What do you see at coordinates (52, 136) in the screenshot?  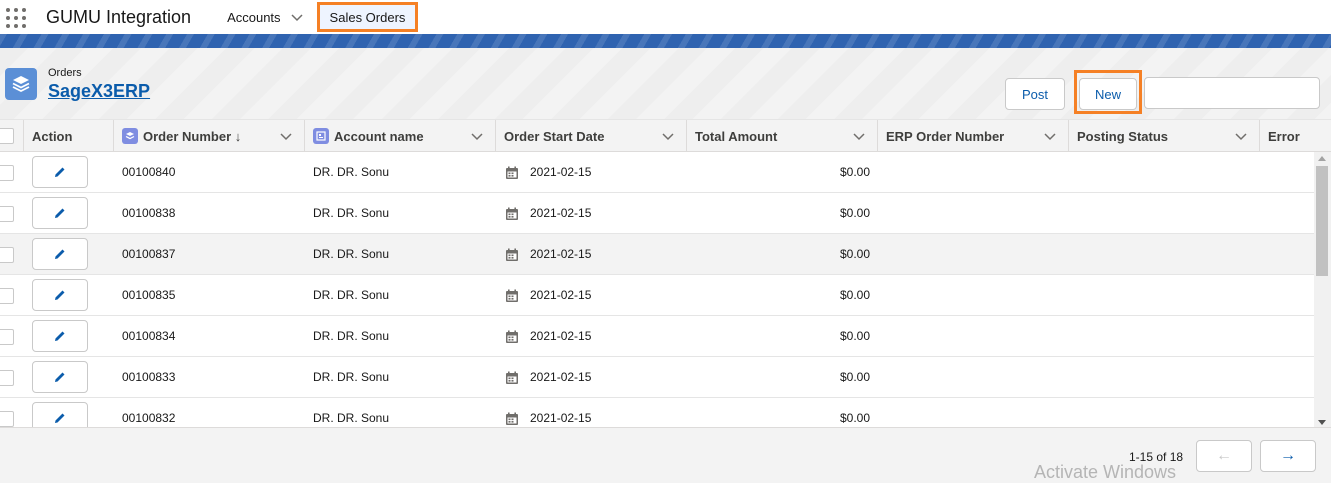 I see `column-header-label: Action` at bounding box center [52, 136].